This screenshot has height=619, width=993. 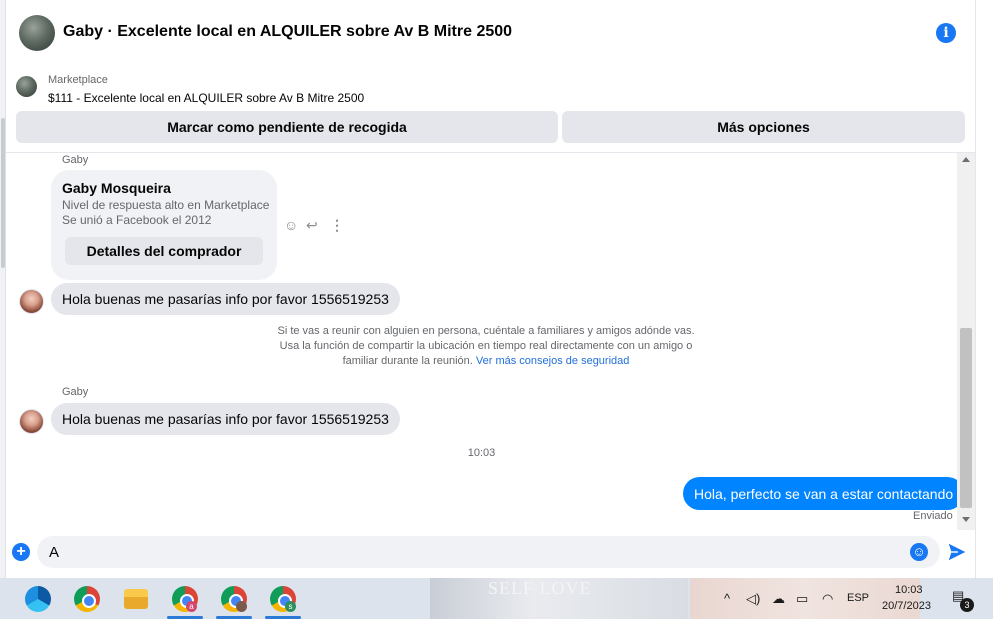 I want to click on buyer-joined: Se unió a Facebook el 2012, so click(x=137, y=220).